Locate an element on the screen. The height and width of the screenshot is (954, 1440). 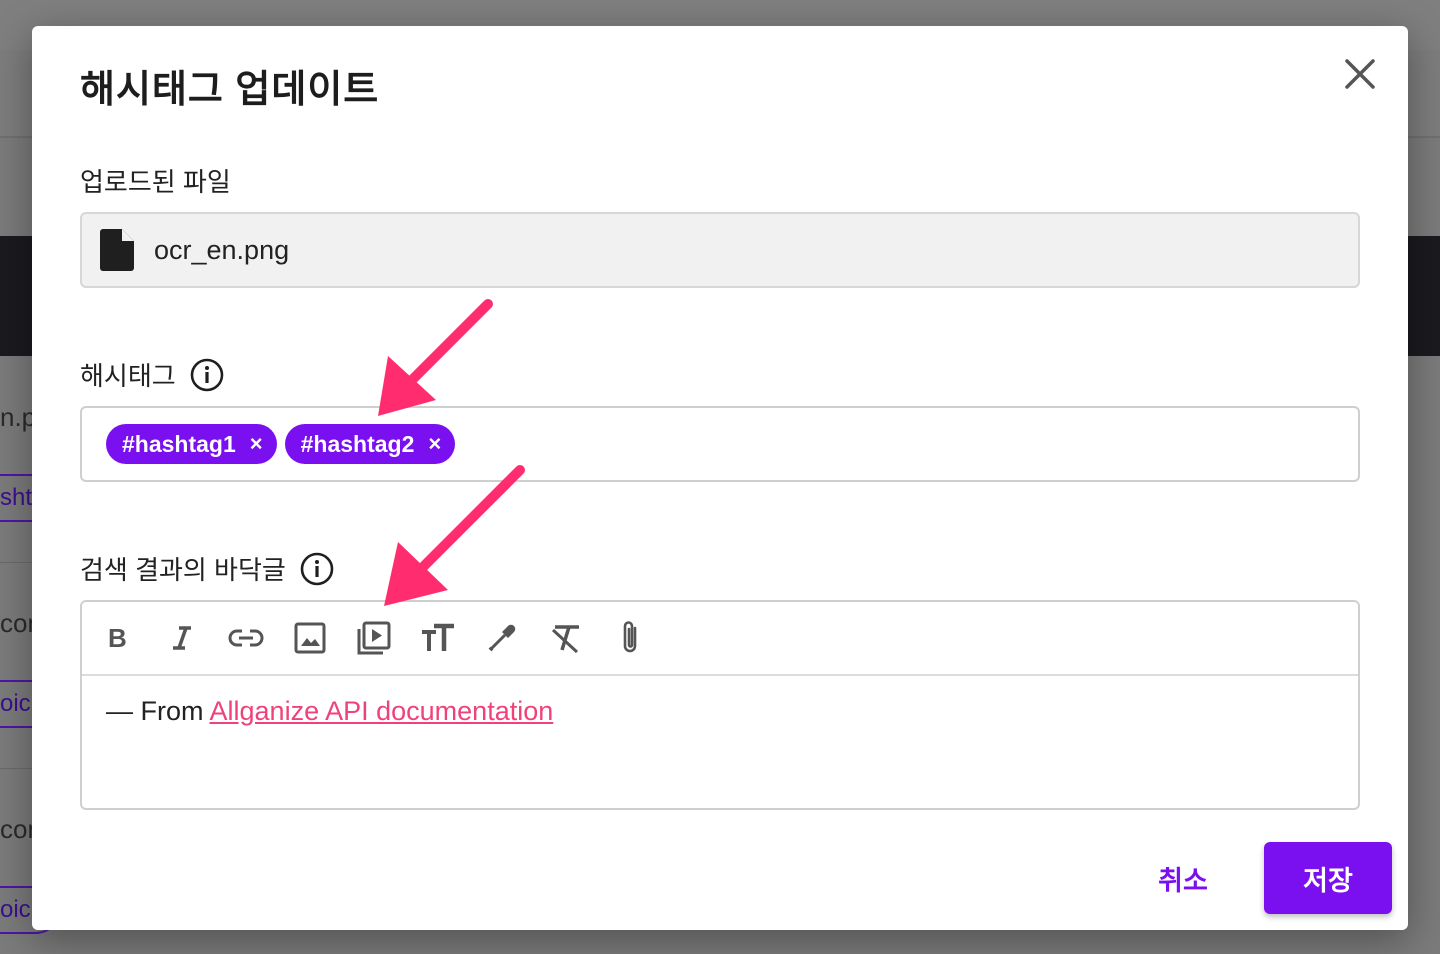
attachment-icon is located at coordinates (630, 637).